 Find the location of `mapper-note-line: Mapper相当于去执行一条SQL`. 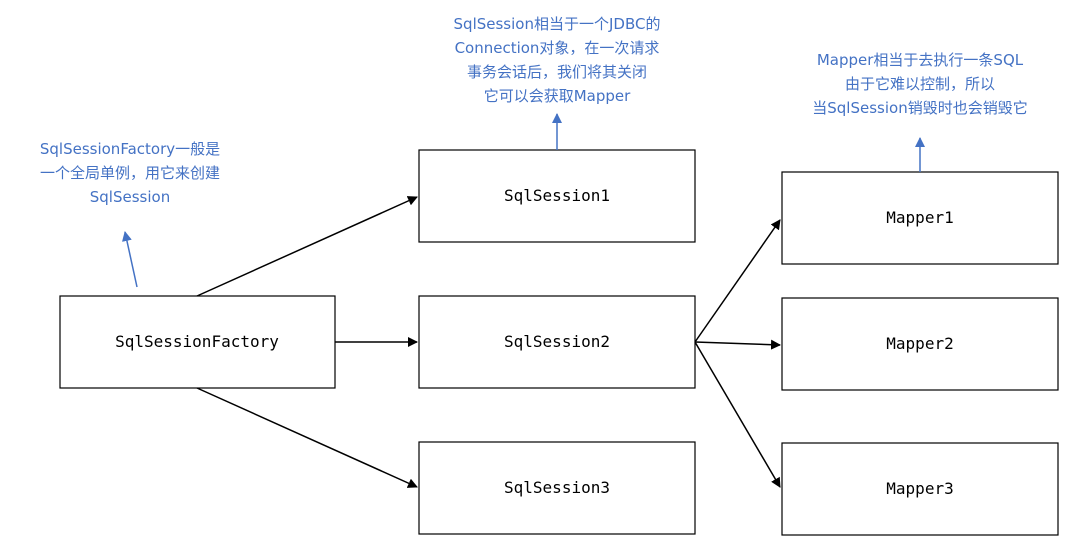

mapper-note-line: Mapper相当于去执行一条SQL is located at coordinates (920, 60).